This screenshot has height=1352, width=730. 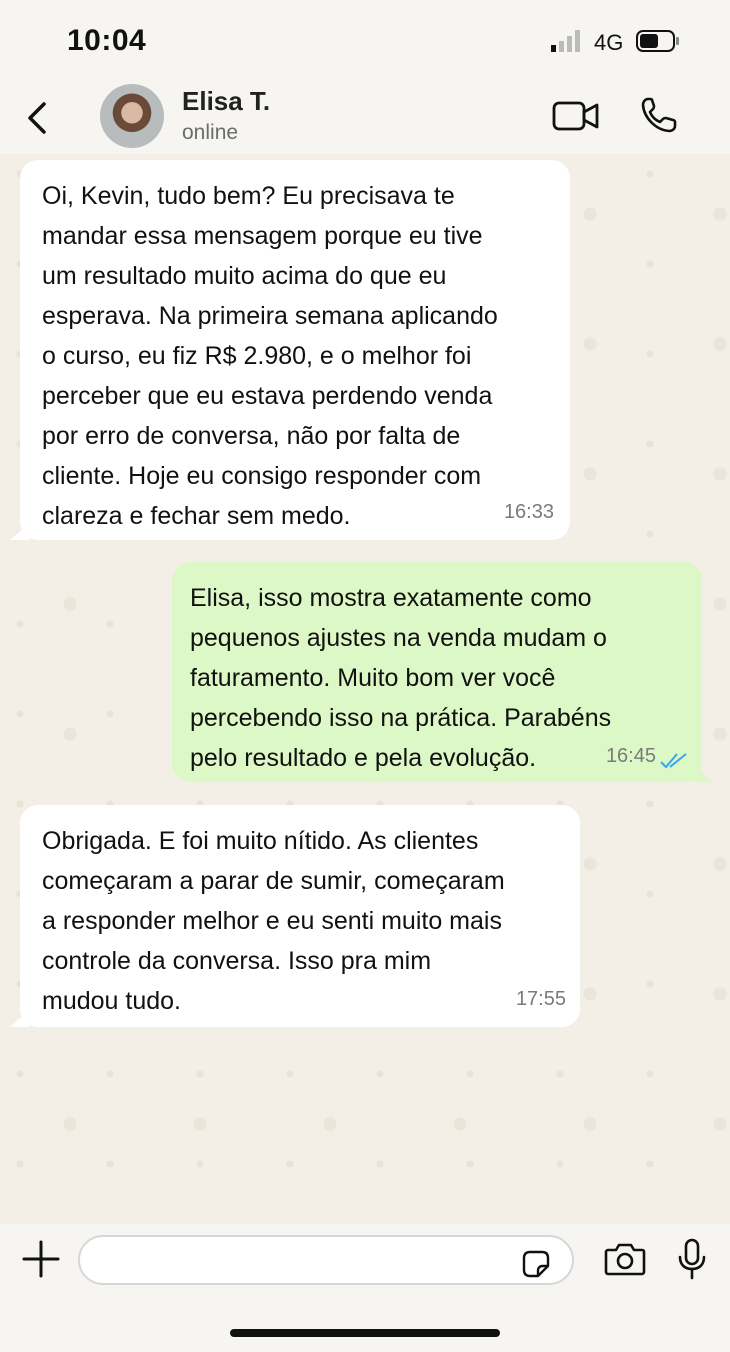 I want to click on status-time: 10:04, so click(x=107, y=40).